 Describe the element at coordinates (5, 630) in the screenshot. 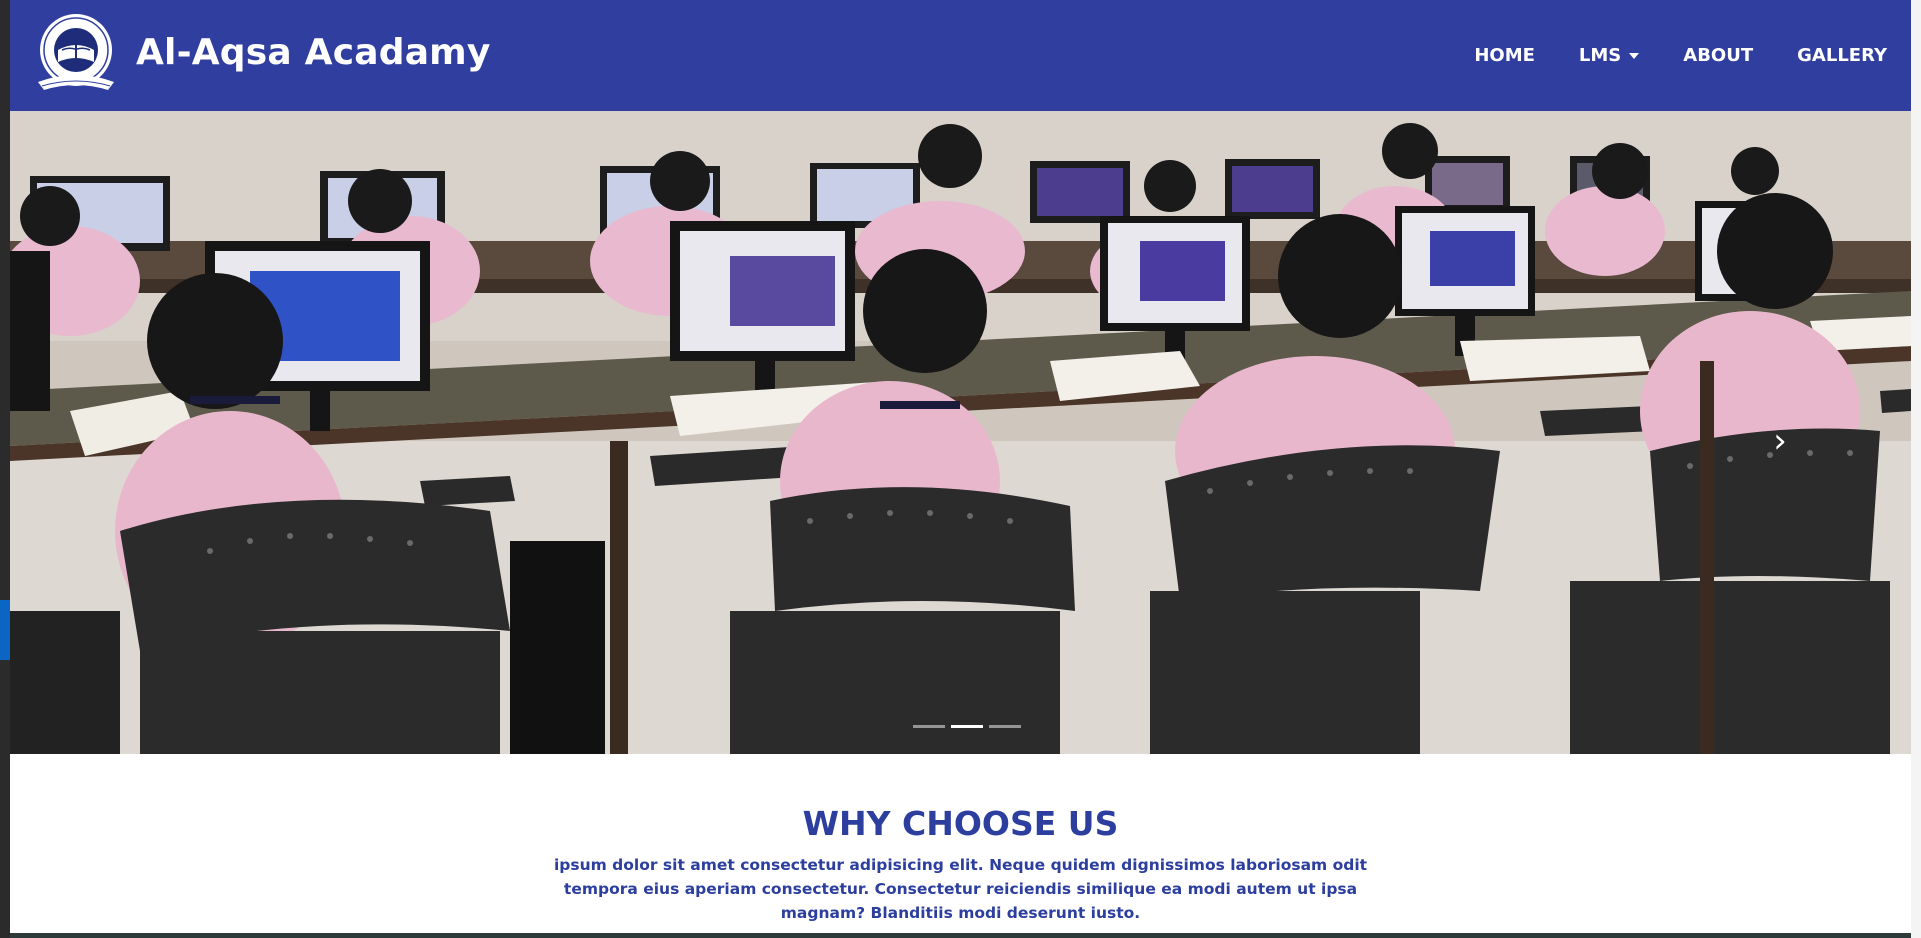

I see `taskbar-indicator` at that location.